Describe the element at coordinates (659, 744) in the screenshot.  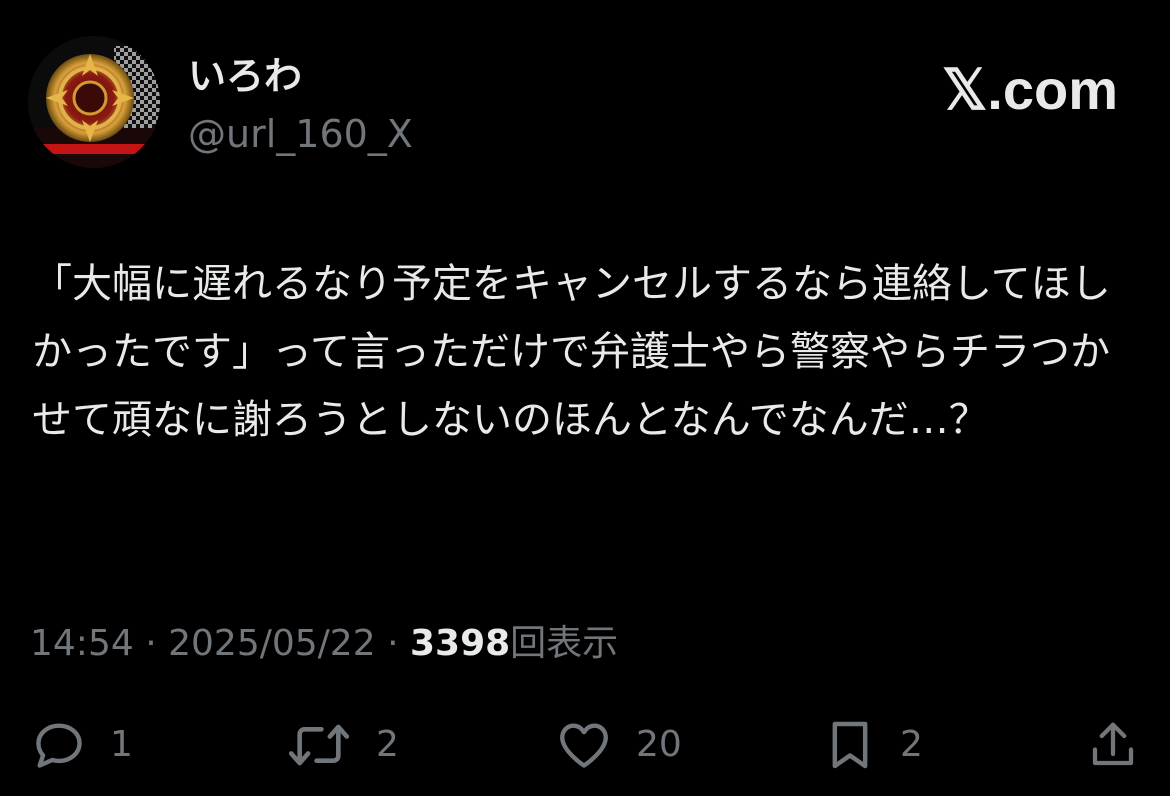
I see `like-count: 20` at that location.